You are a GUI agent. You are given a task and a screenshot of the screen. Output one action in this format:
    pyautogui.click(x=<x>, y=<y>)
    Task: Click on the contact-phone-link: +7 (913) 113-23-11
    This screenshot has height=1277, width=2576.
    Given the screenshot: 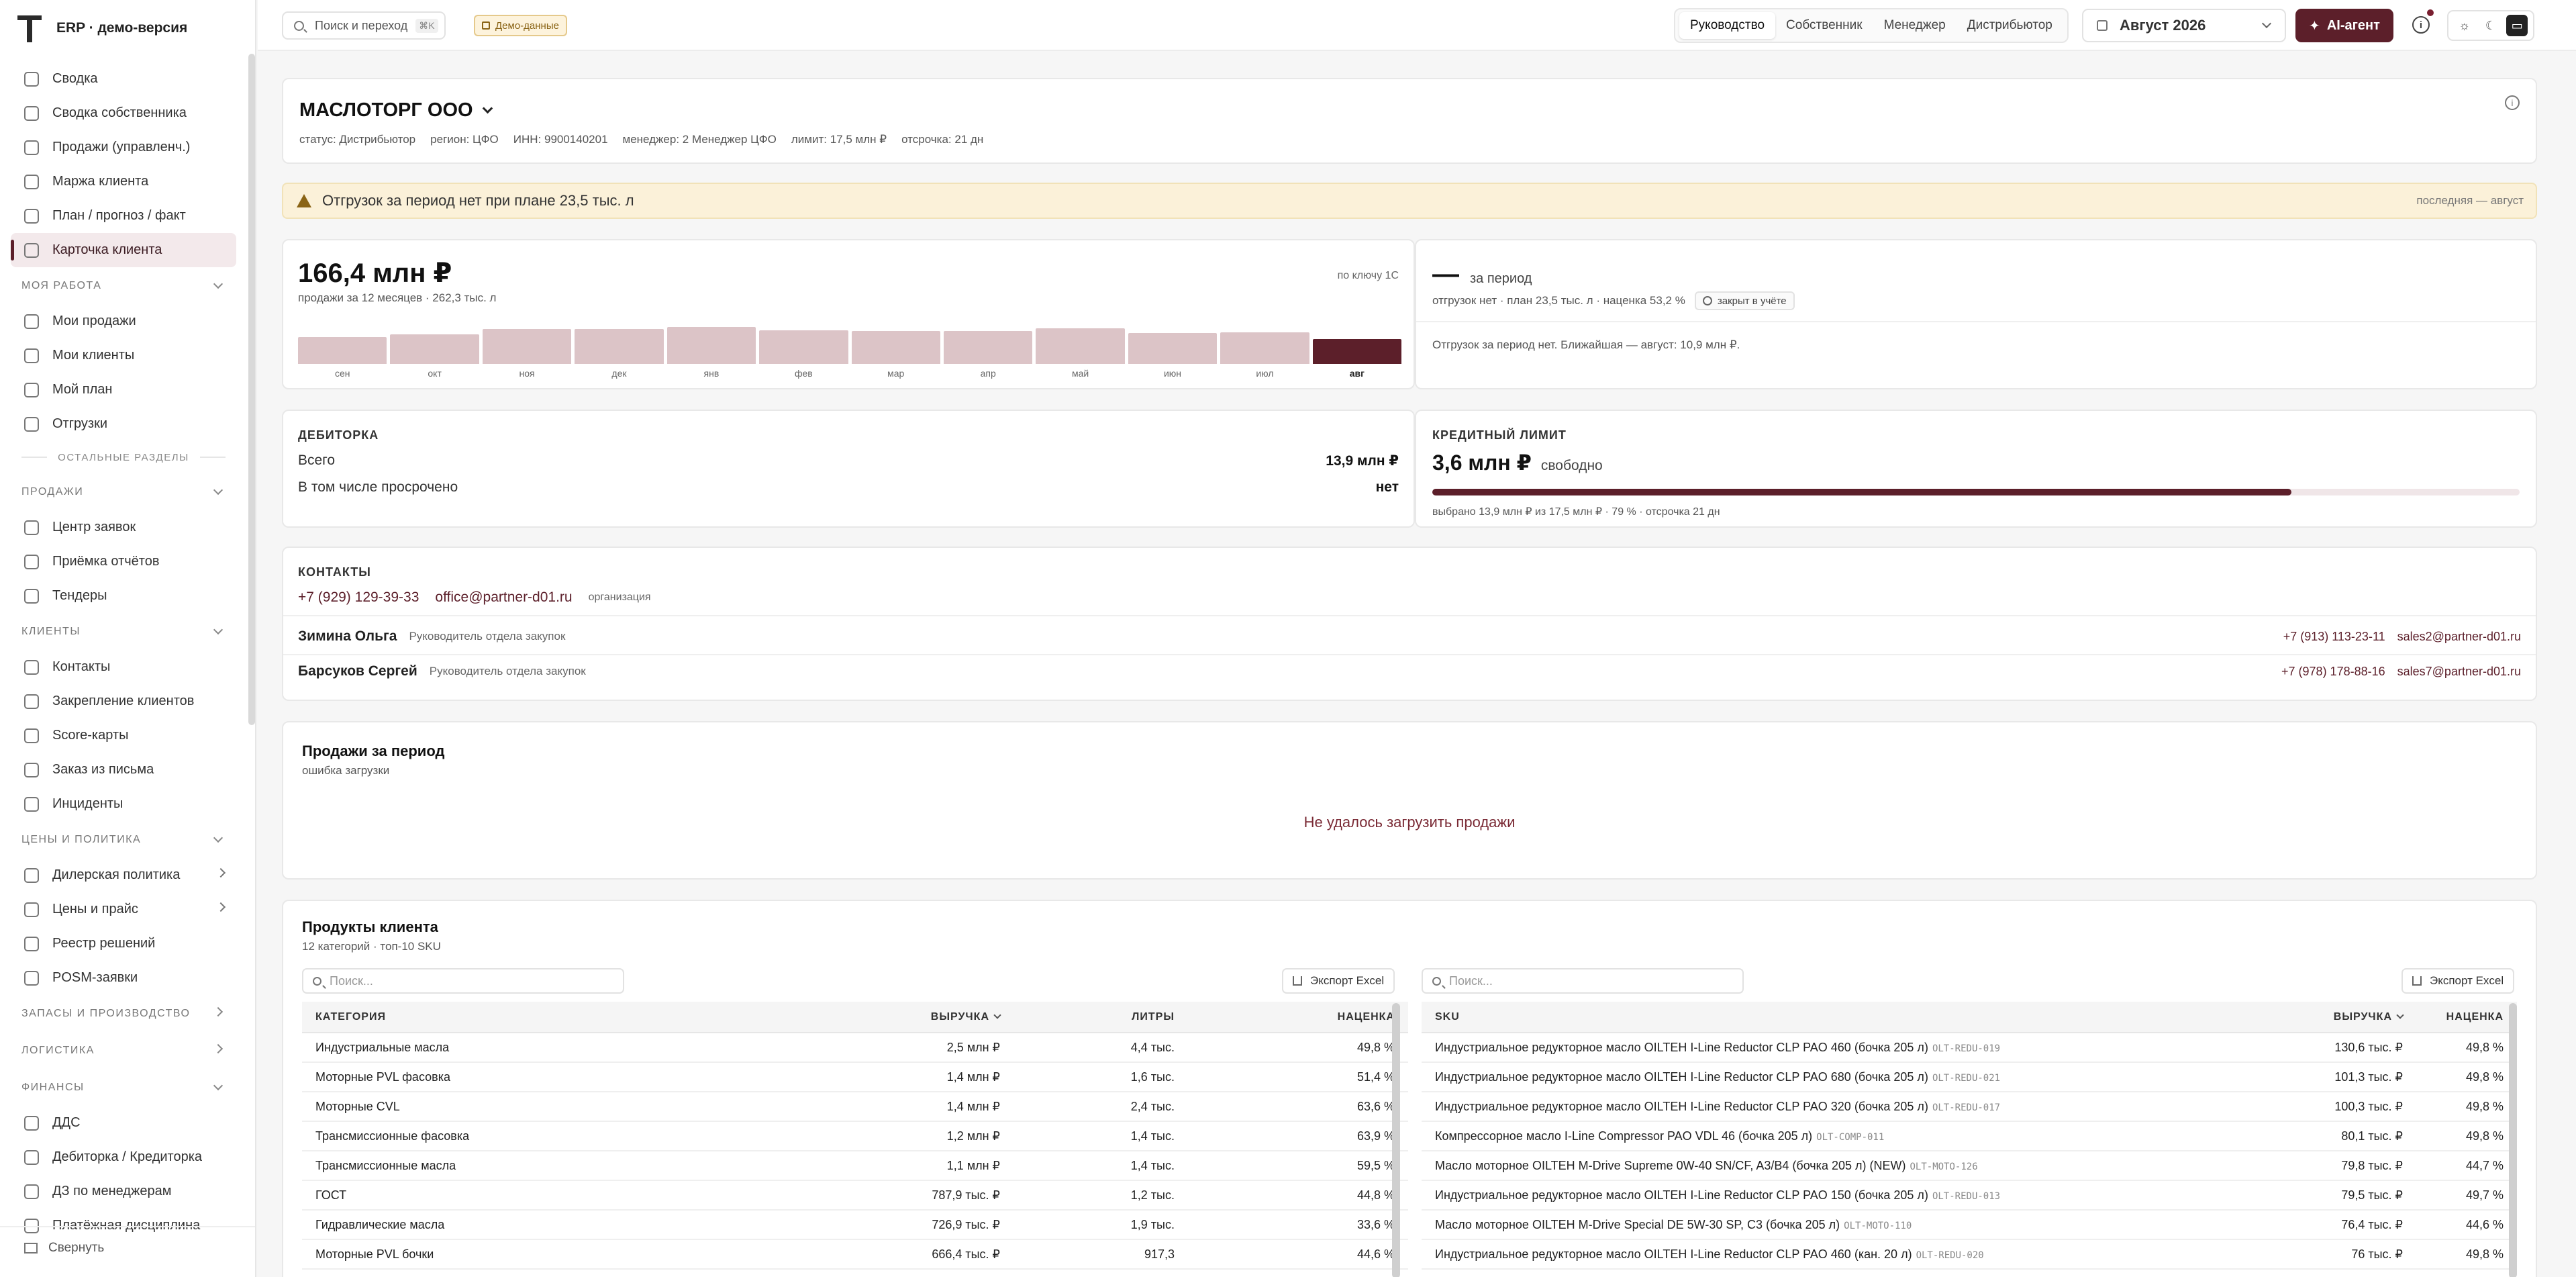 What is the action you would take?
    pyautogui.click(x=2334, y=637)
    